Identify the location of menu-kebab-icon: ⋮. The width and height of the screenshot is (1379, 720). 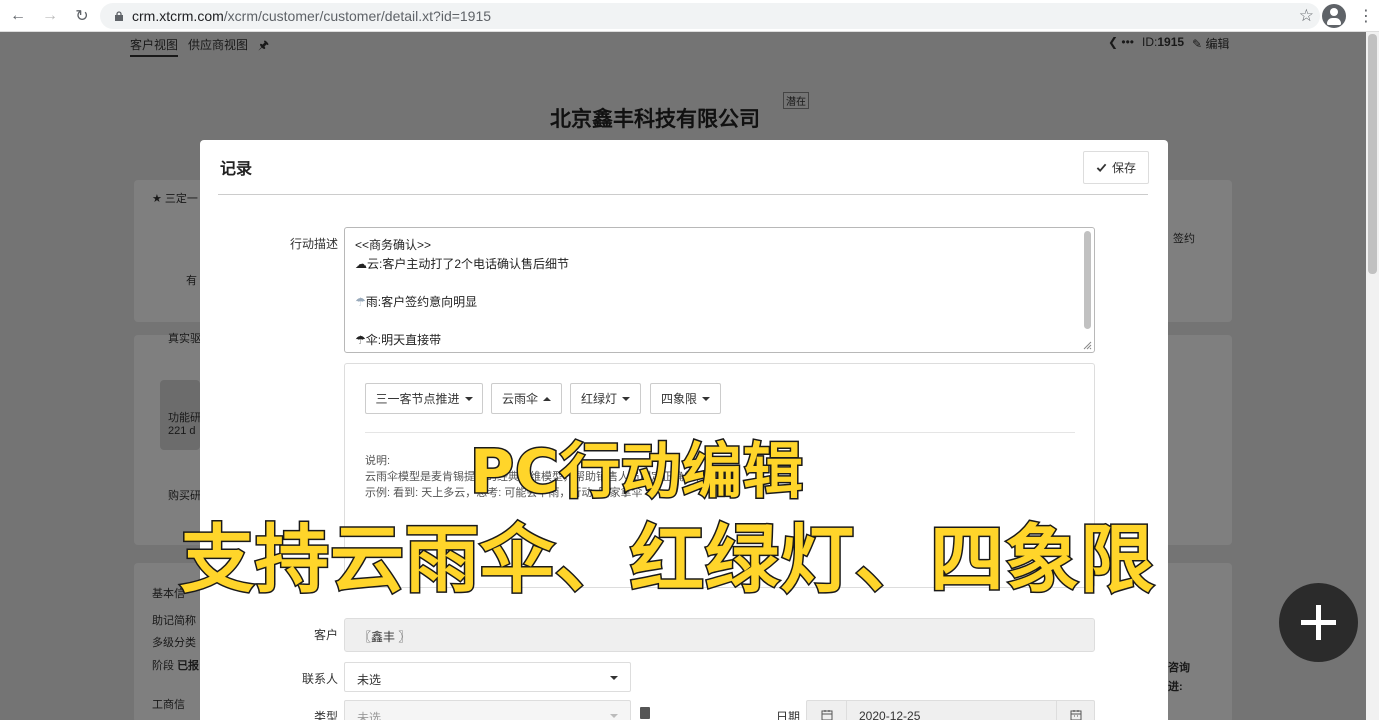
(1366, 16).